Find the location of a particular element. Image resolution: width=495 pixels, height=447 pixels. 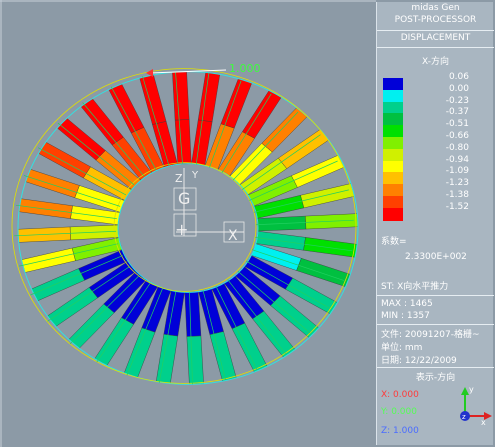

view-y-value: Y: 0.000 is located at coordinates (399, 412).